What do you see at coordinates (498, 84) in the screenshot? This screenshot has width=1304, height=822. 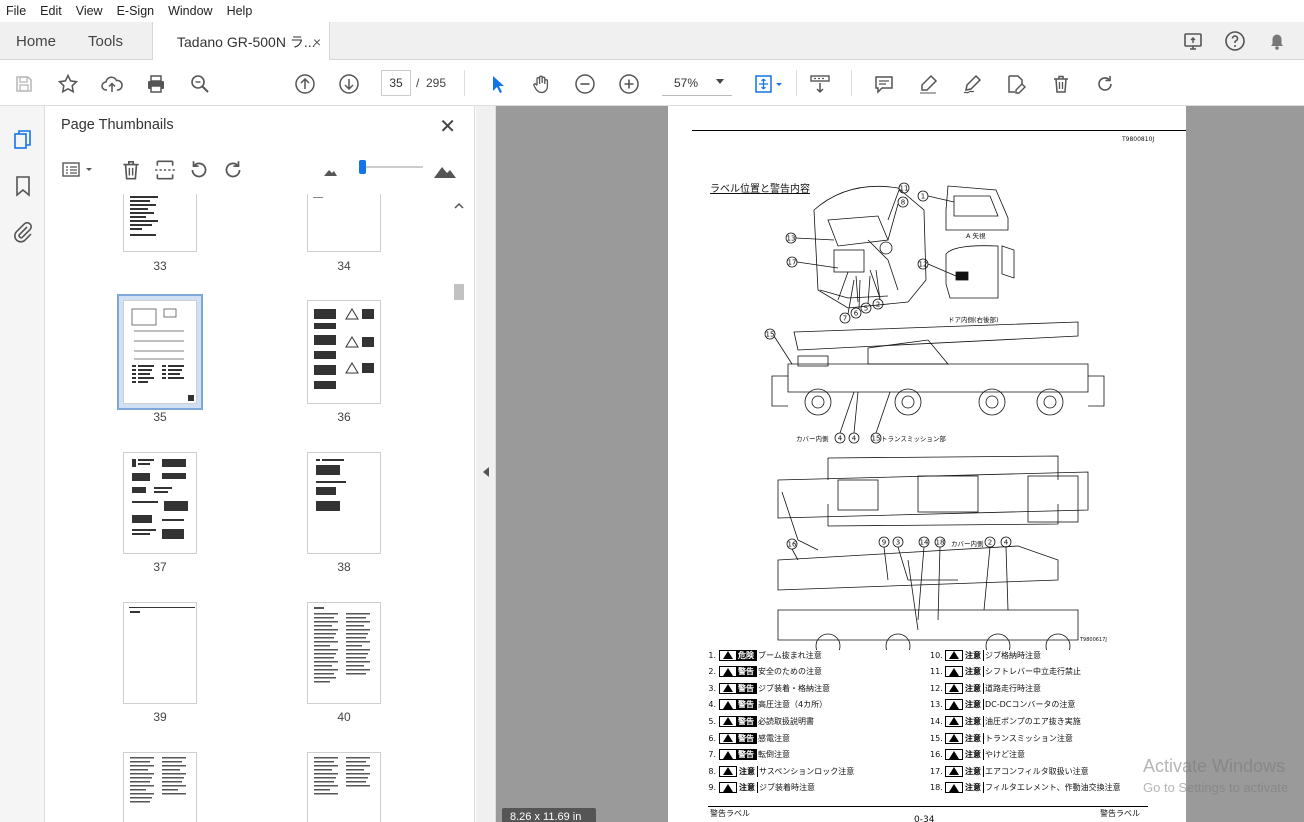 I see `select-cursor-icon` at bounding box center [498, 84].